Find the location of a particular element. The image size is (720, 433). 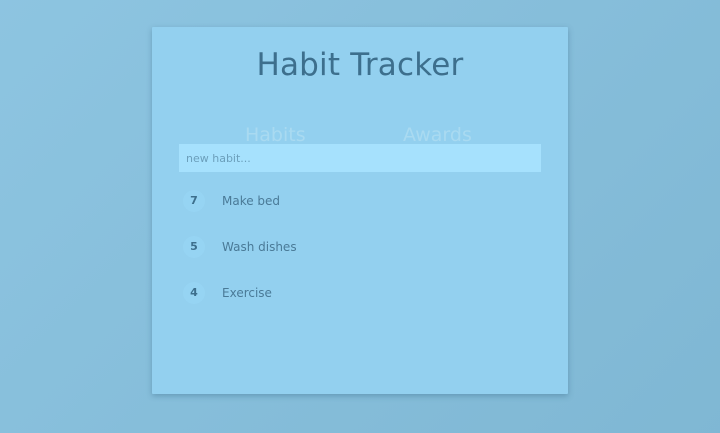

tab-awards: Awards is located at coordinates (437, 135).